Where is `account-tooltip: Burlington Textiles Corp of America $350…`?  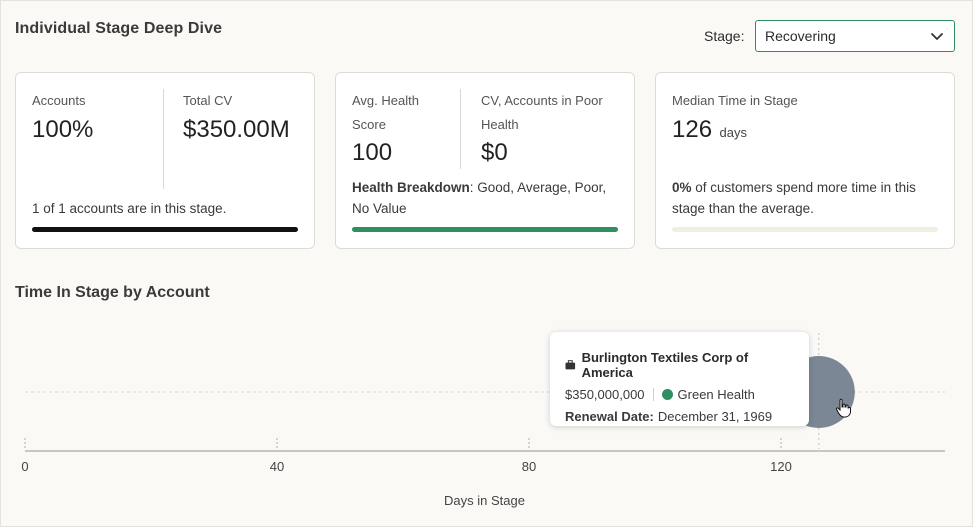 account-tooltip: Burlington Textiles Corp of America $350… is located at coordinates (679, 379).